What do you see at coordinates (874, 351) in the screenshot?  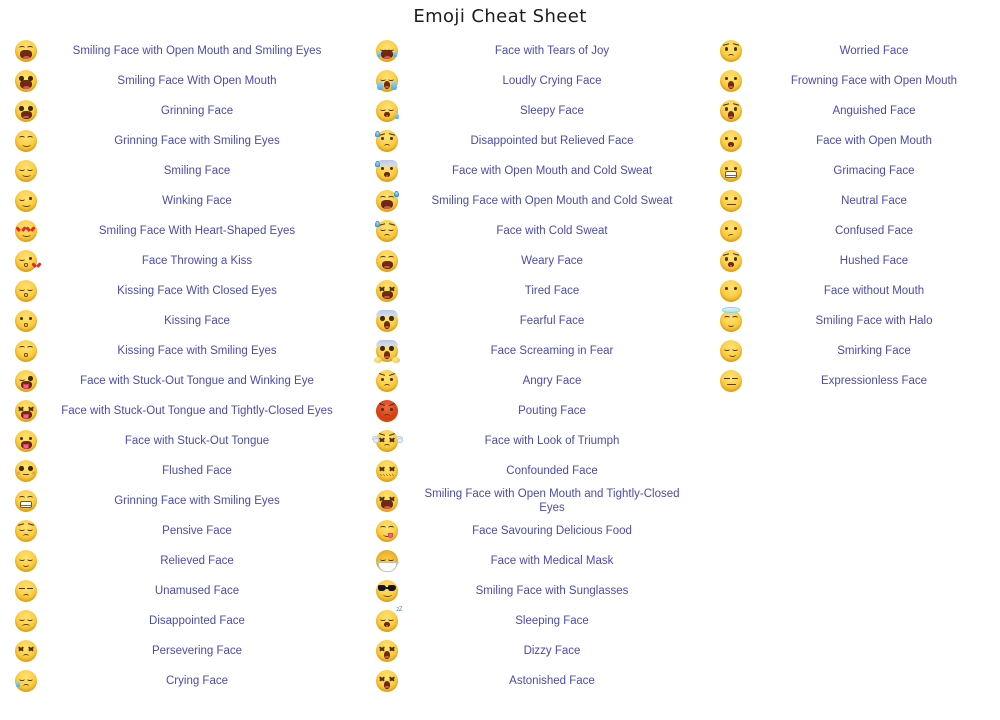 I see `emoji-name-label: Smirking Face` at bounding box center [874, 351].